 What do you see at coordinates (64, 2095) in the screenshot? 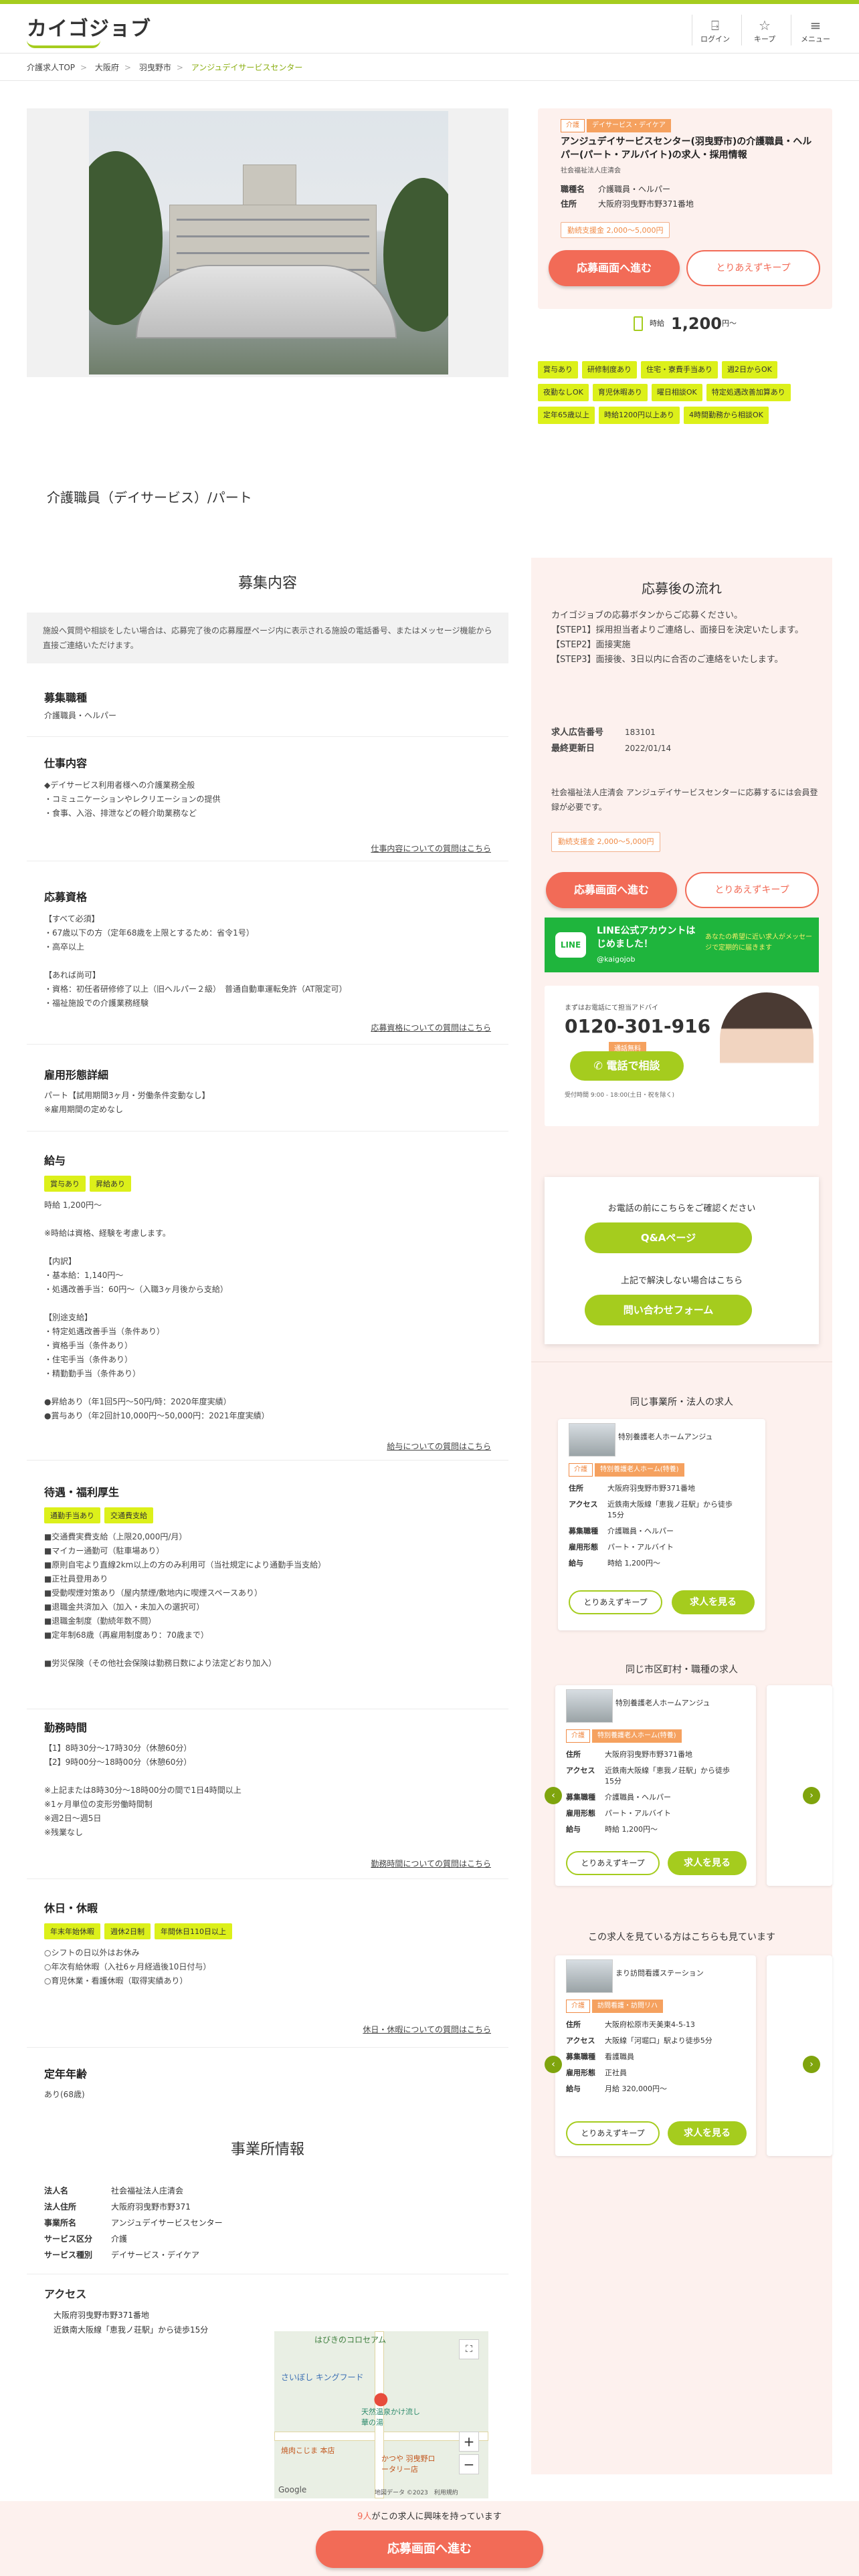
I see `section-body: あり(68歳)` at bounding box center [64, 2095].